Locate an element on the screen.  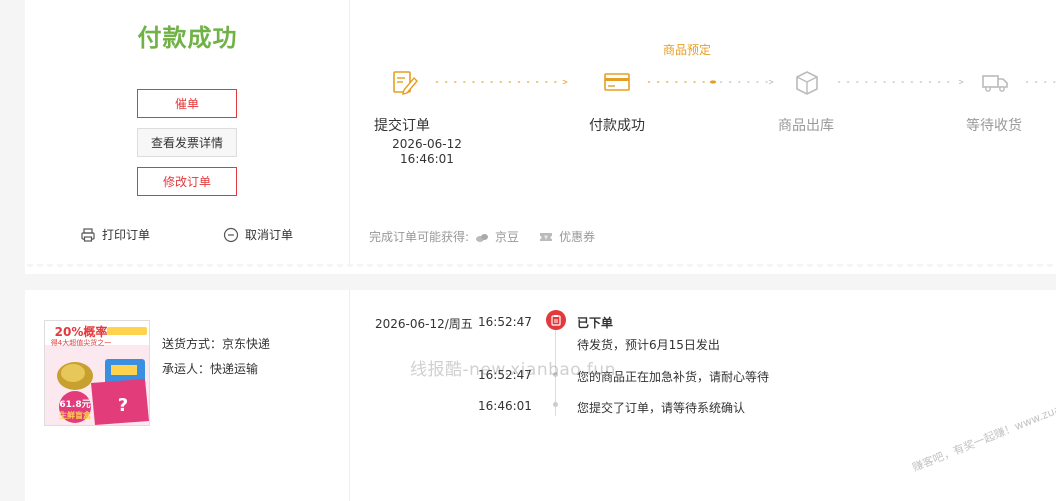
delivery-method: 送货方式：京东快递 is located at coordinates (216, 344).